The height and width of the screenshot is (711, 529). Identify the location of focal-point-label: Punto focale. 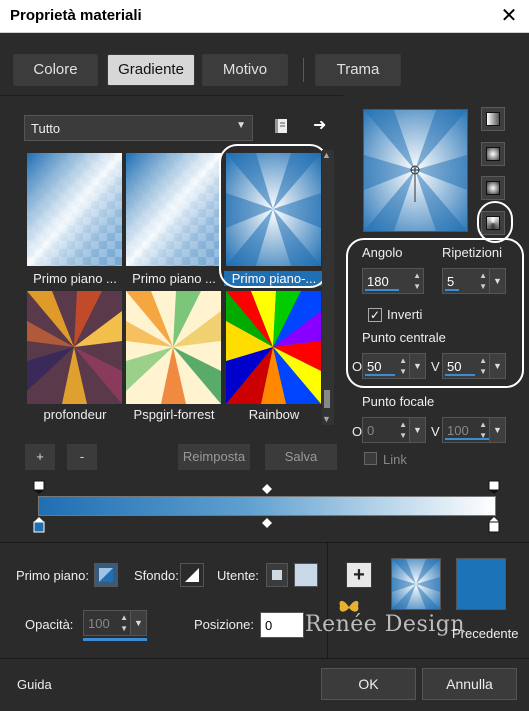
(398, 401).